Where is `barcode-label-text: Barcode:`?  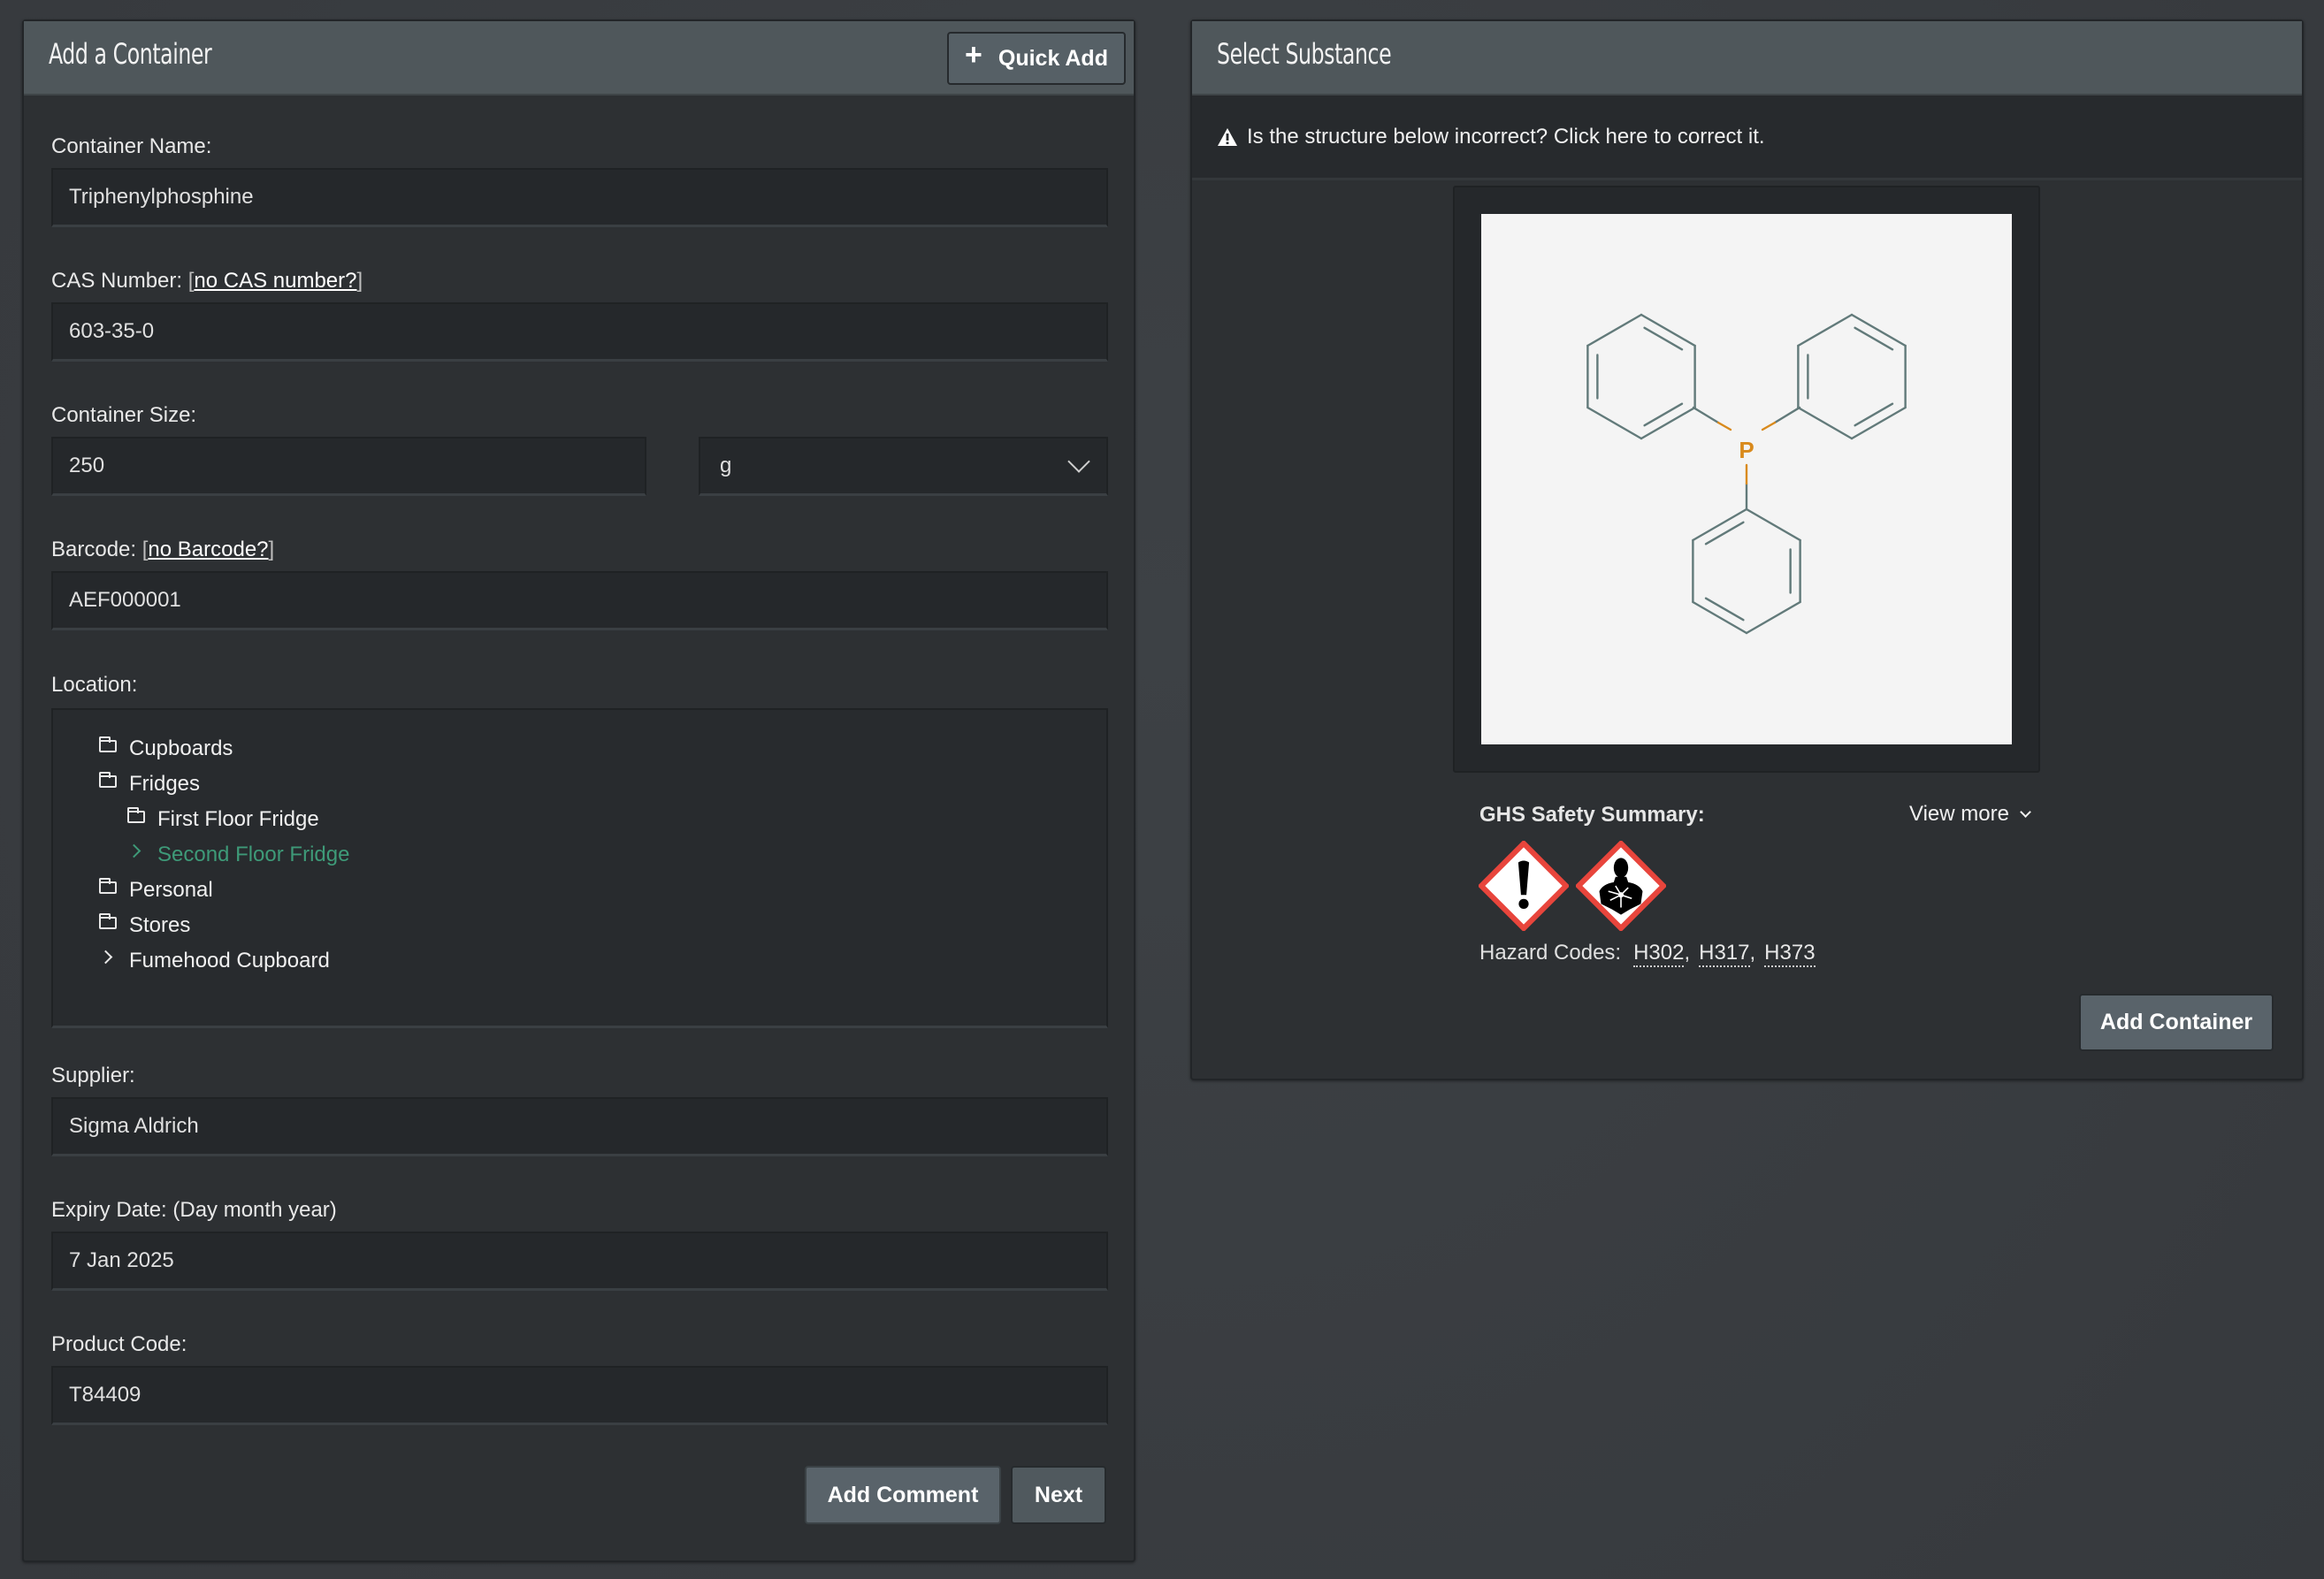 barcode-label-text: Barcode: is located at coordinates (94, 549).